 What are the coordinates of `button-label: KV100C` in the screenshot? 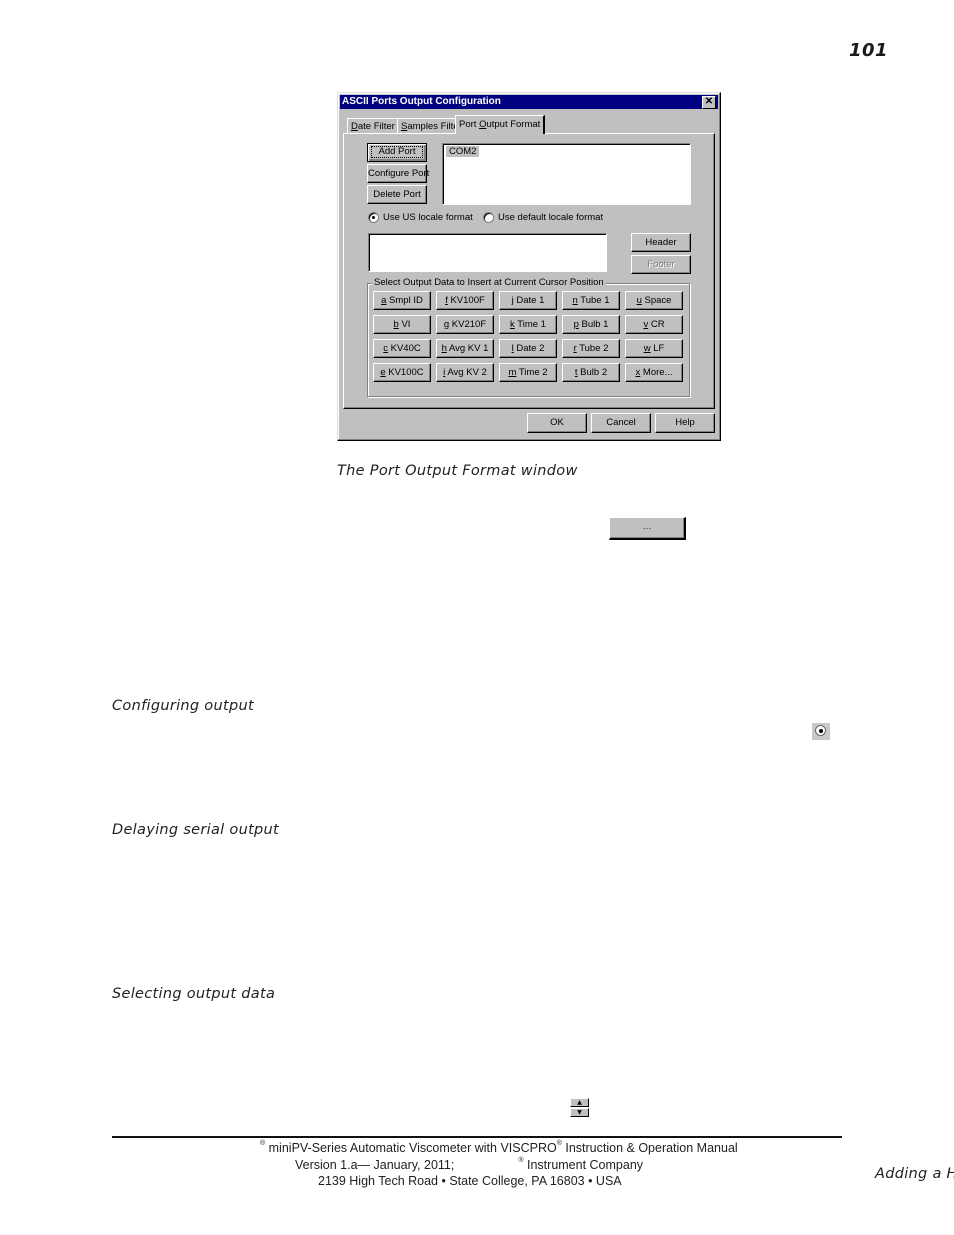 It's located at (404, 372).